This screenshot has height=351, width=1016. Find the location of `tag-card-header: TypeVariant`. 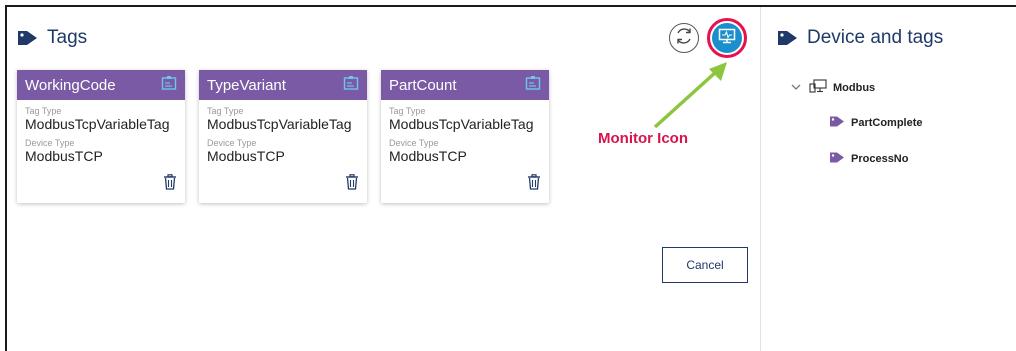

tag-card-header: TypeVariant is located at coordinates (283, 85).